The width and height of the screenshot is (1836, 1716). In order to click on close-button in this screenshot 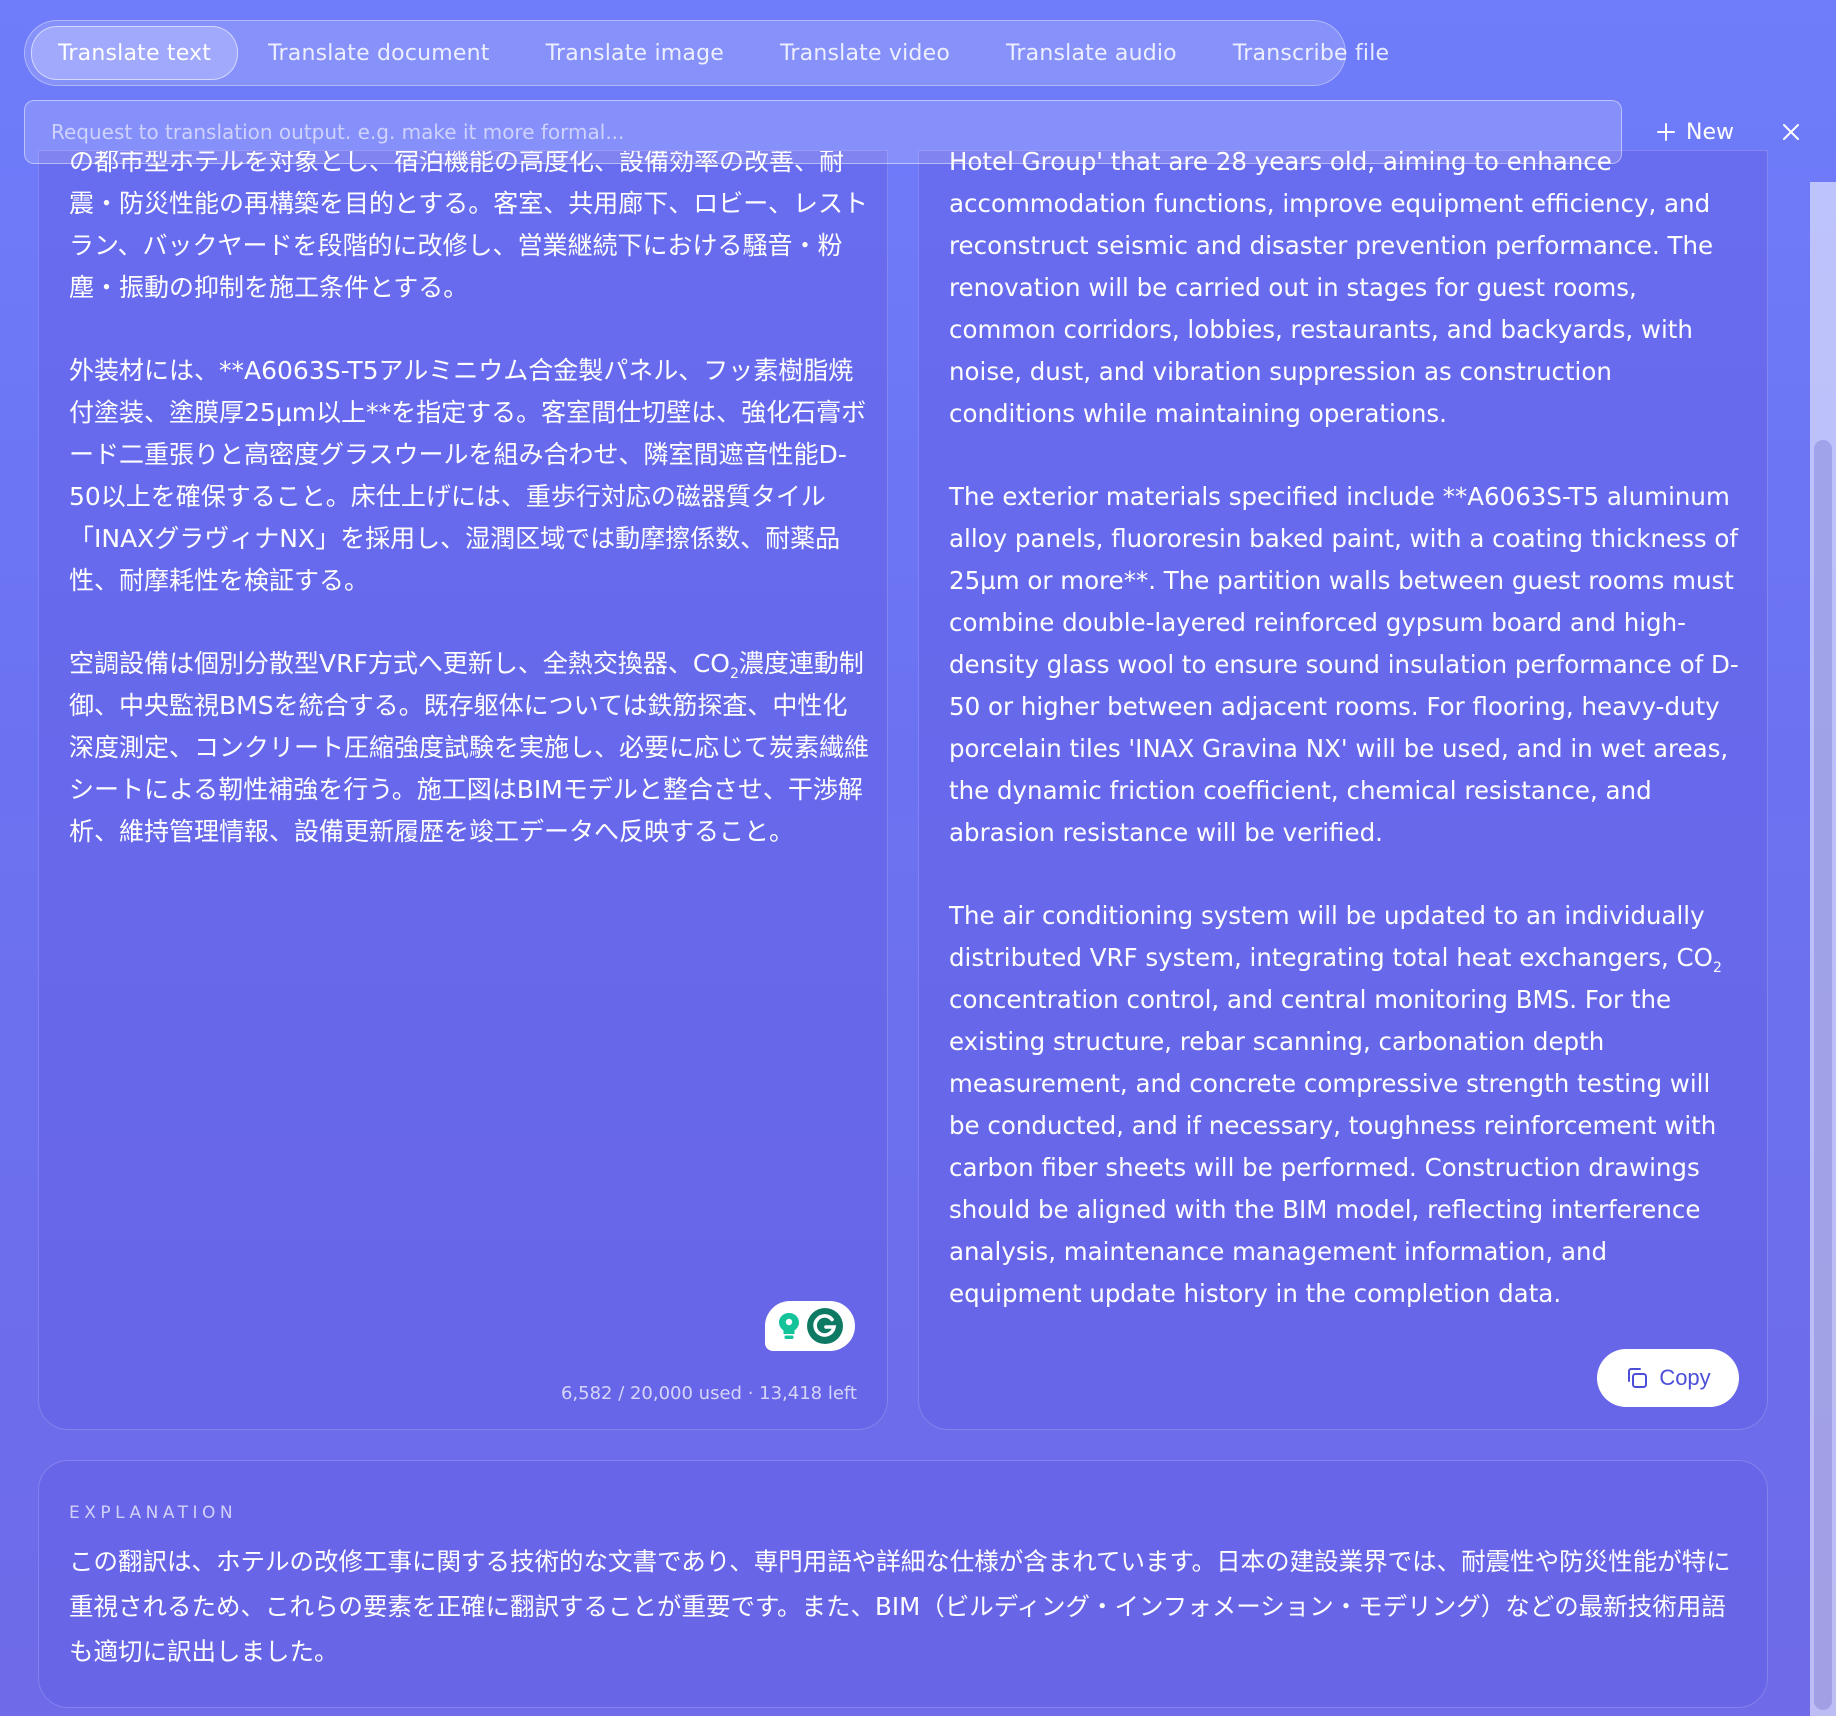, I will do `click(1791, 132)`.